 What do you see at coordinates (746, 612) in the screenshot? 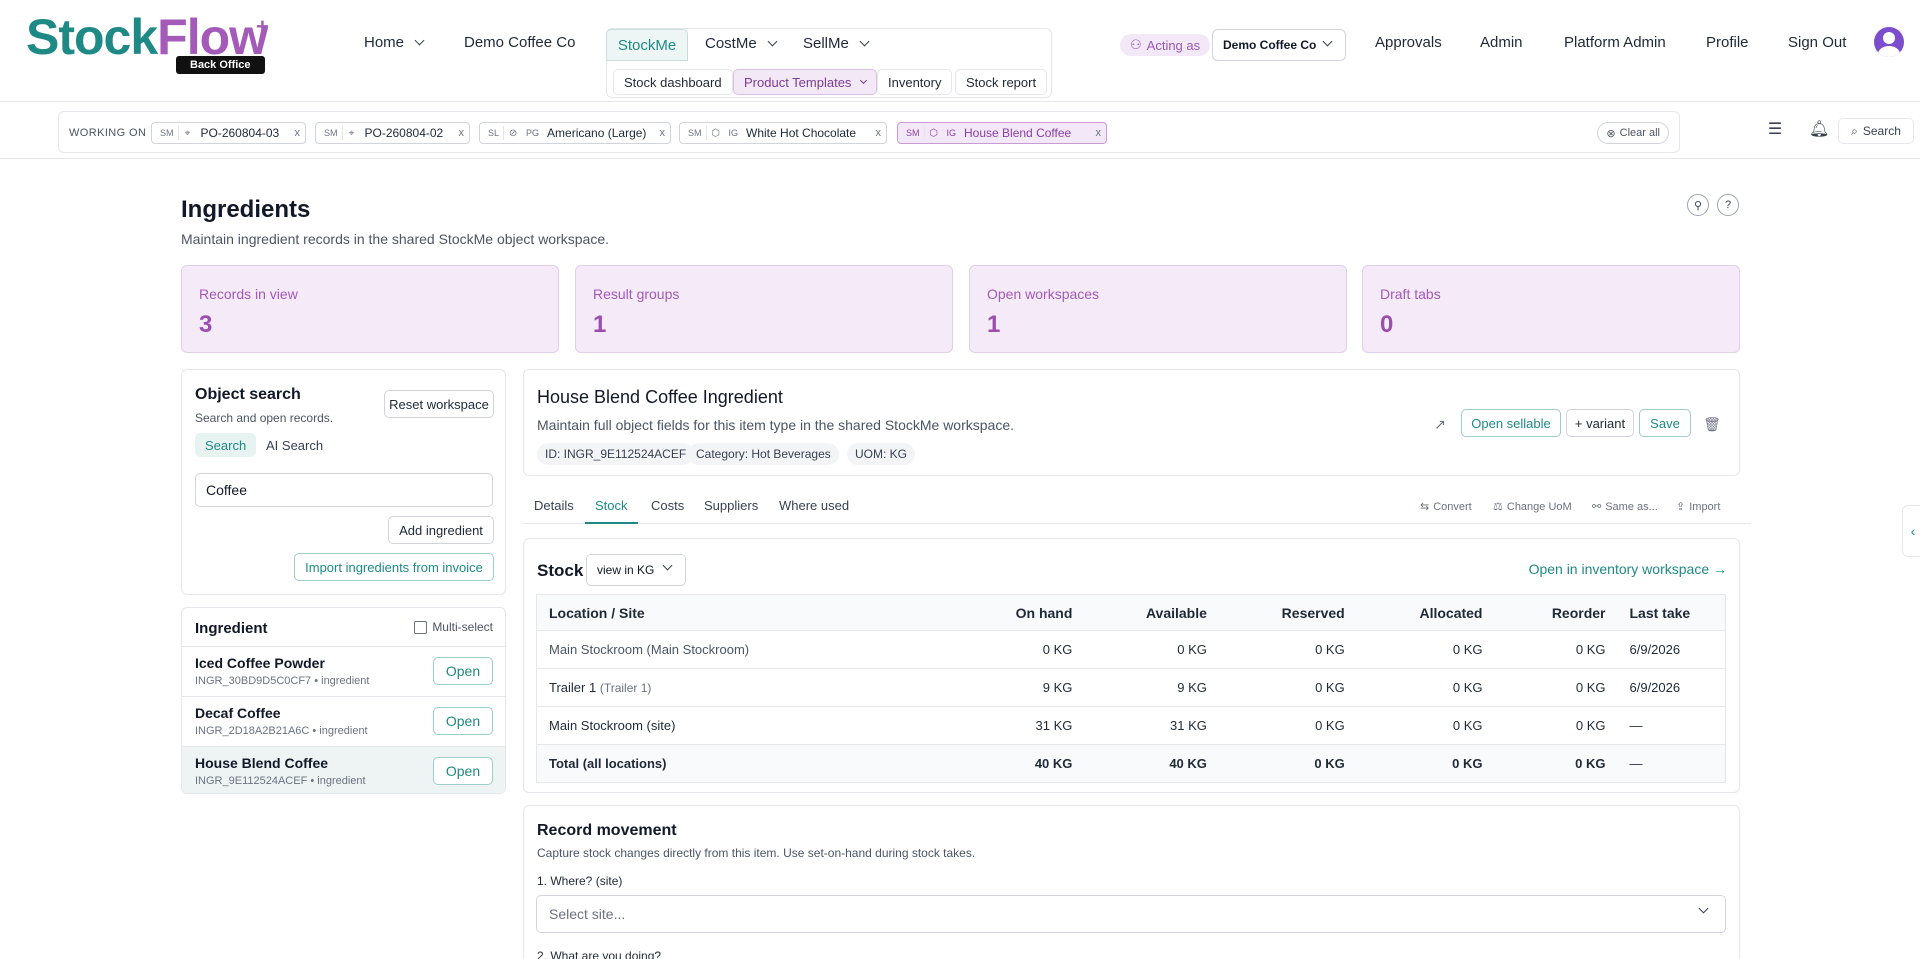
I see `column-header: Location / Site` at bounding box center [746, 612].